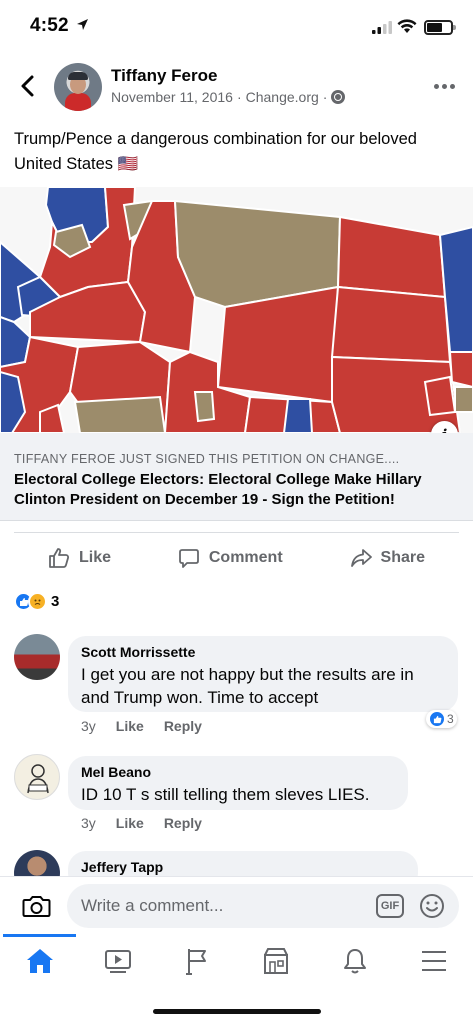 The image size is (473, 1024). I want to click on flag-icon, so click(196, 962).